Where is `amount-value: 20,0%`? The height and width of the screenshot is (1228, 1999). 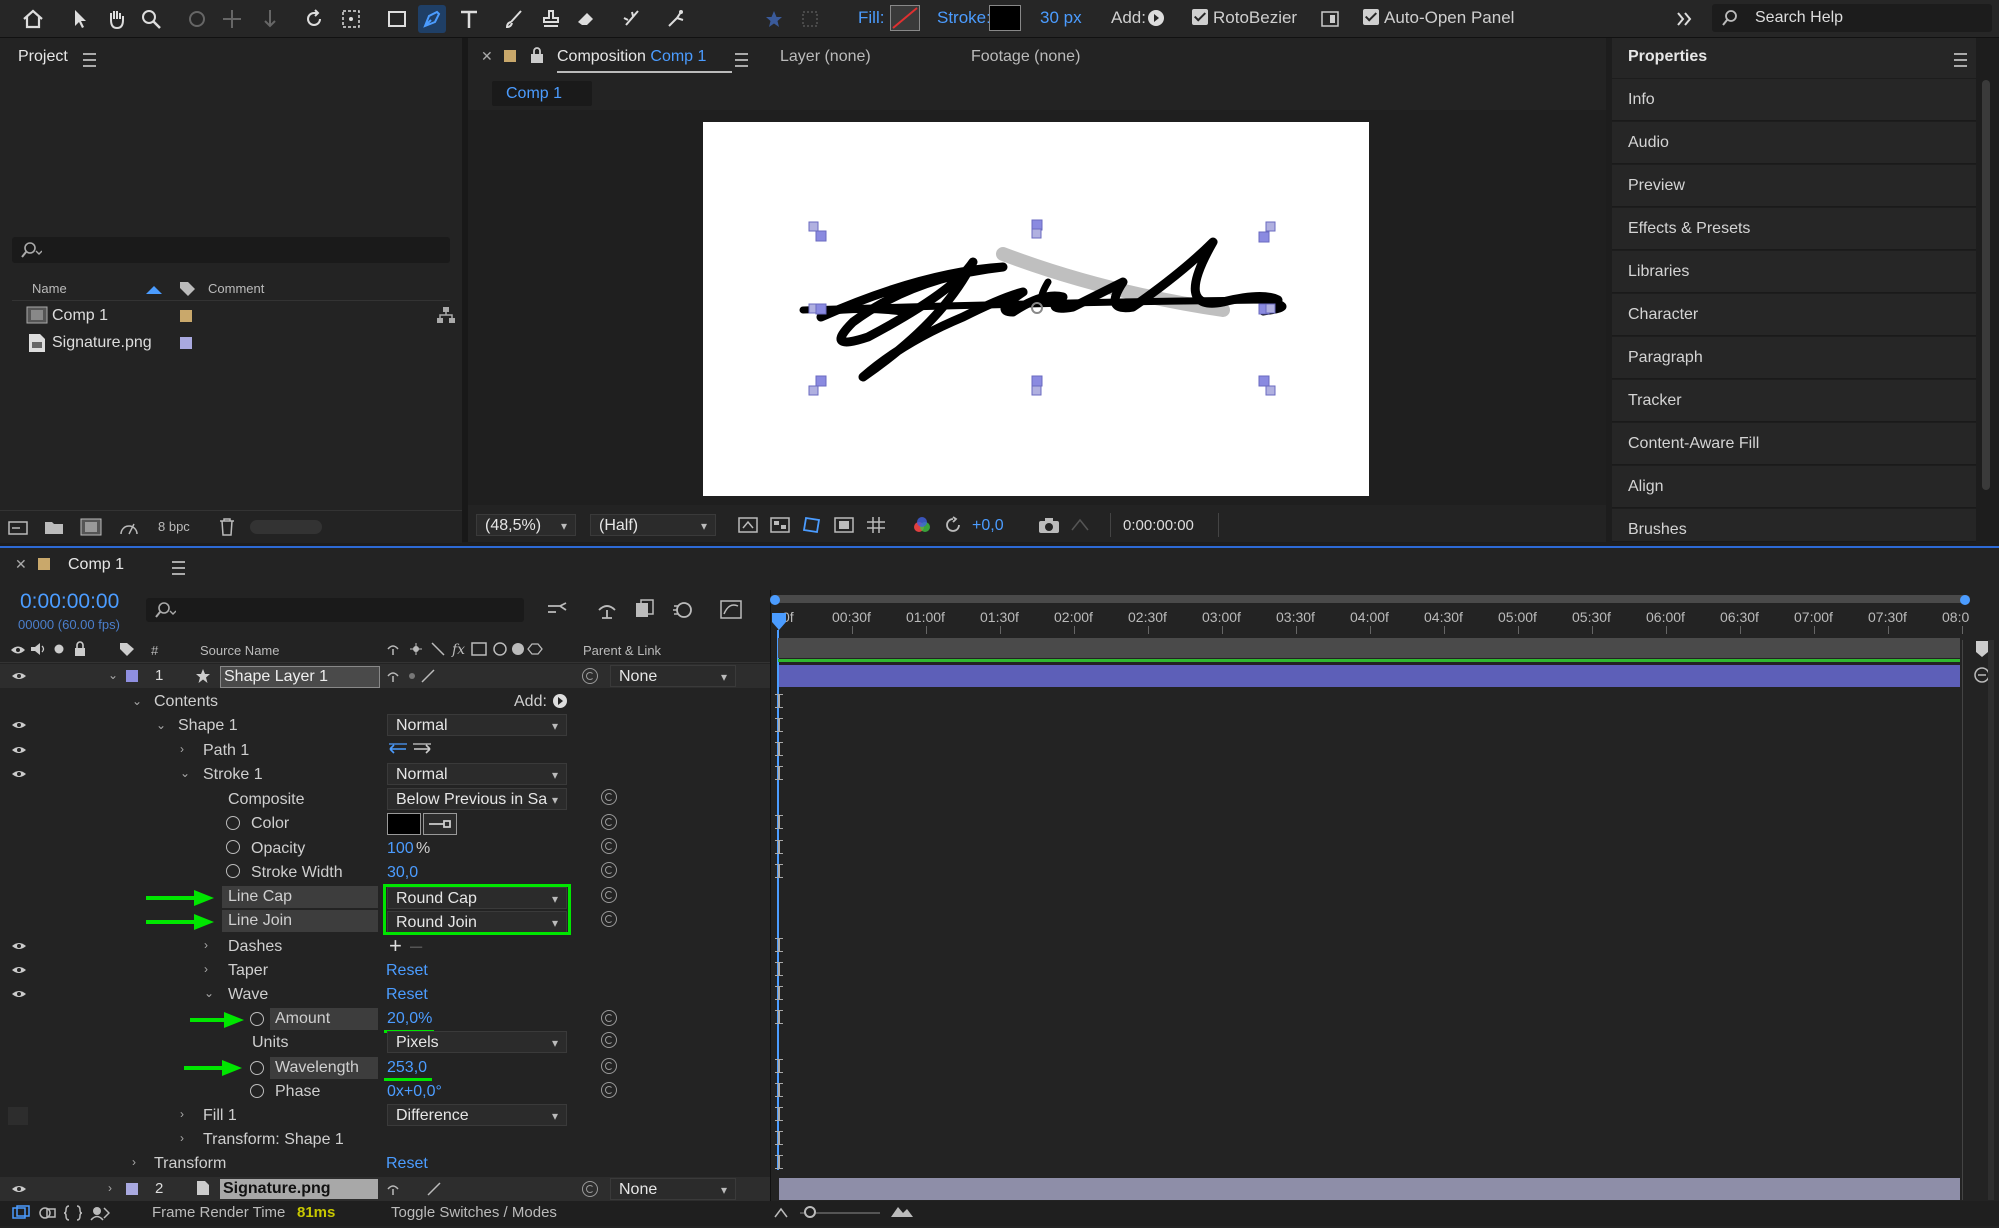 amount-value: 20,0% is located at coordinates (409, 1019).